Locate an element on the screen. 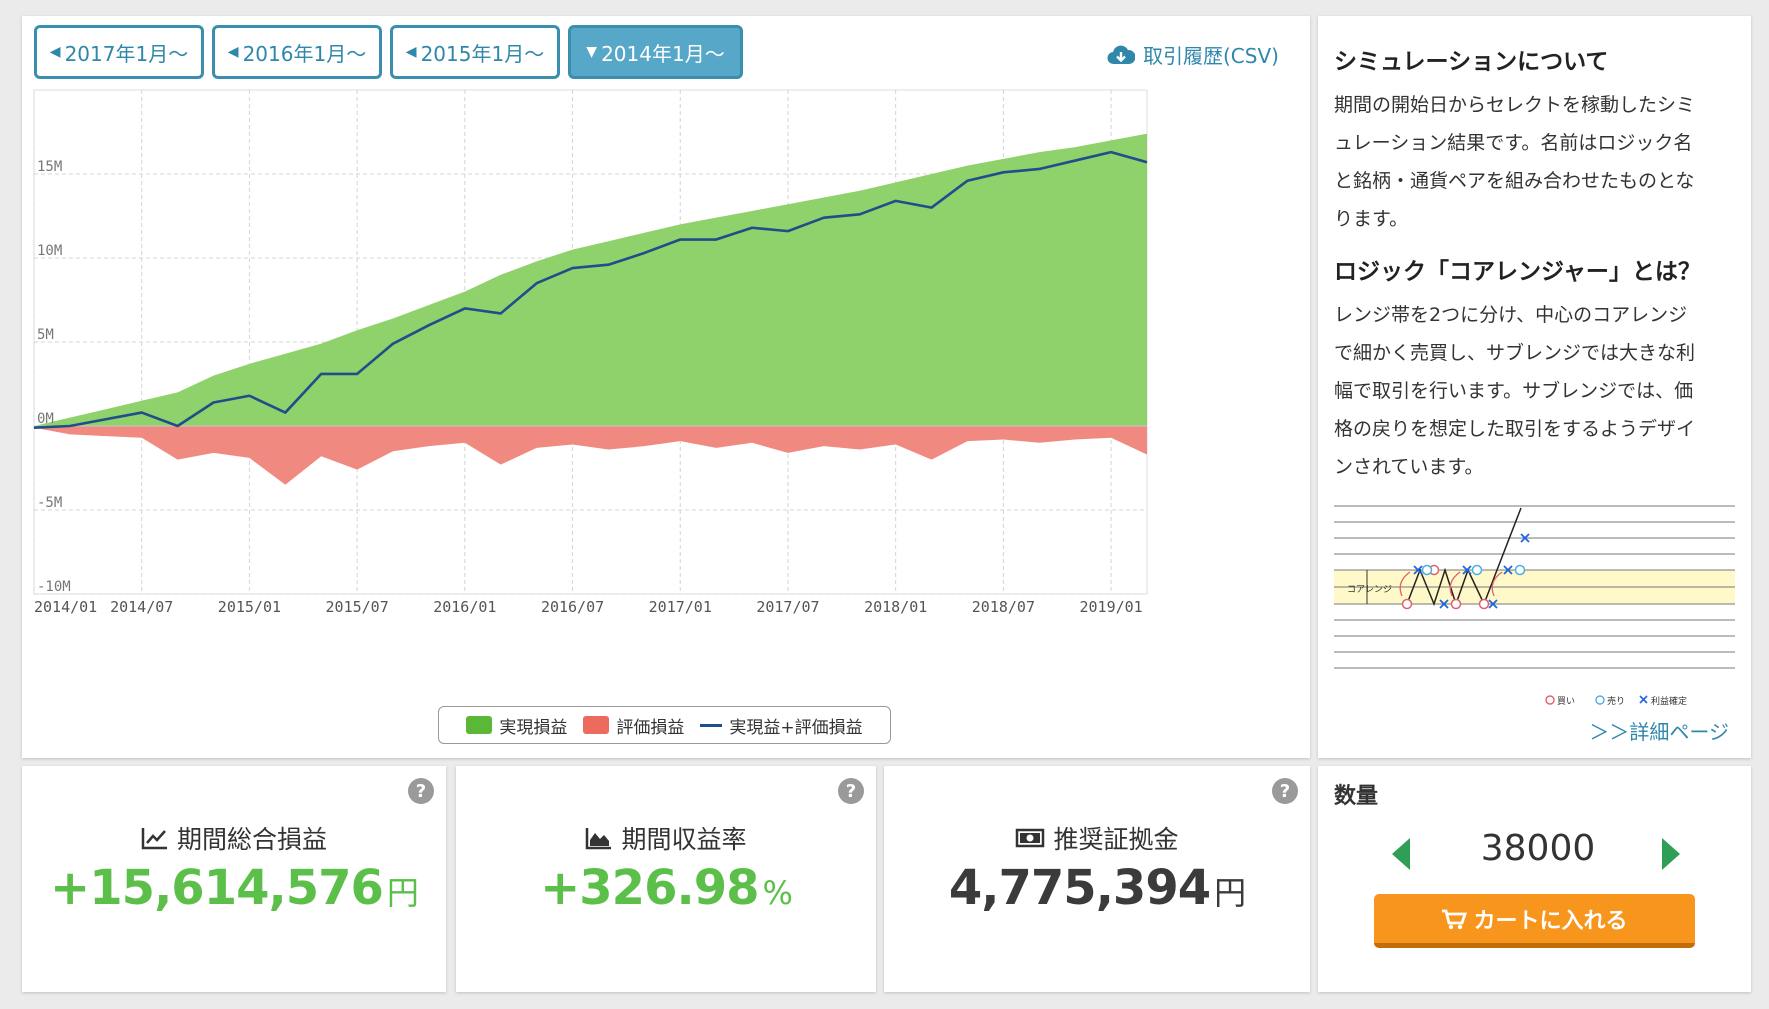  x-tick-label: 2015/01 is located at coordinates (249, 607).